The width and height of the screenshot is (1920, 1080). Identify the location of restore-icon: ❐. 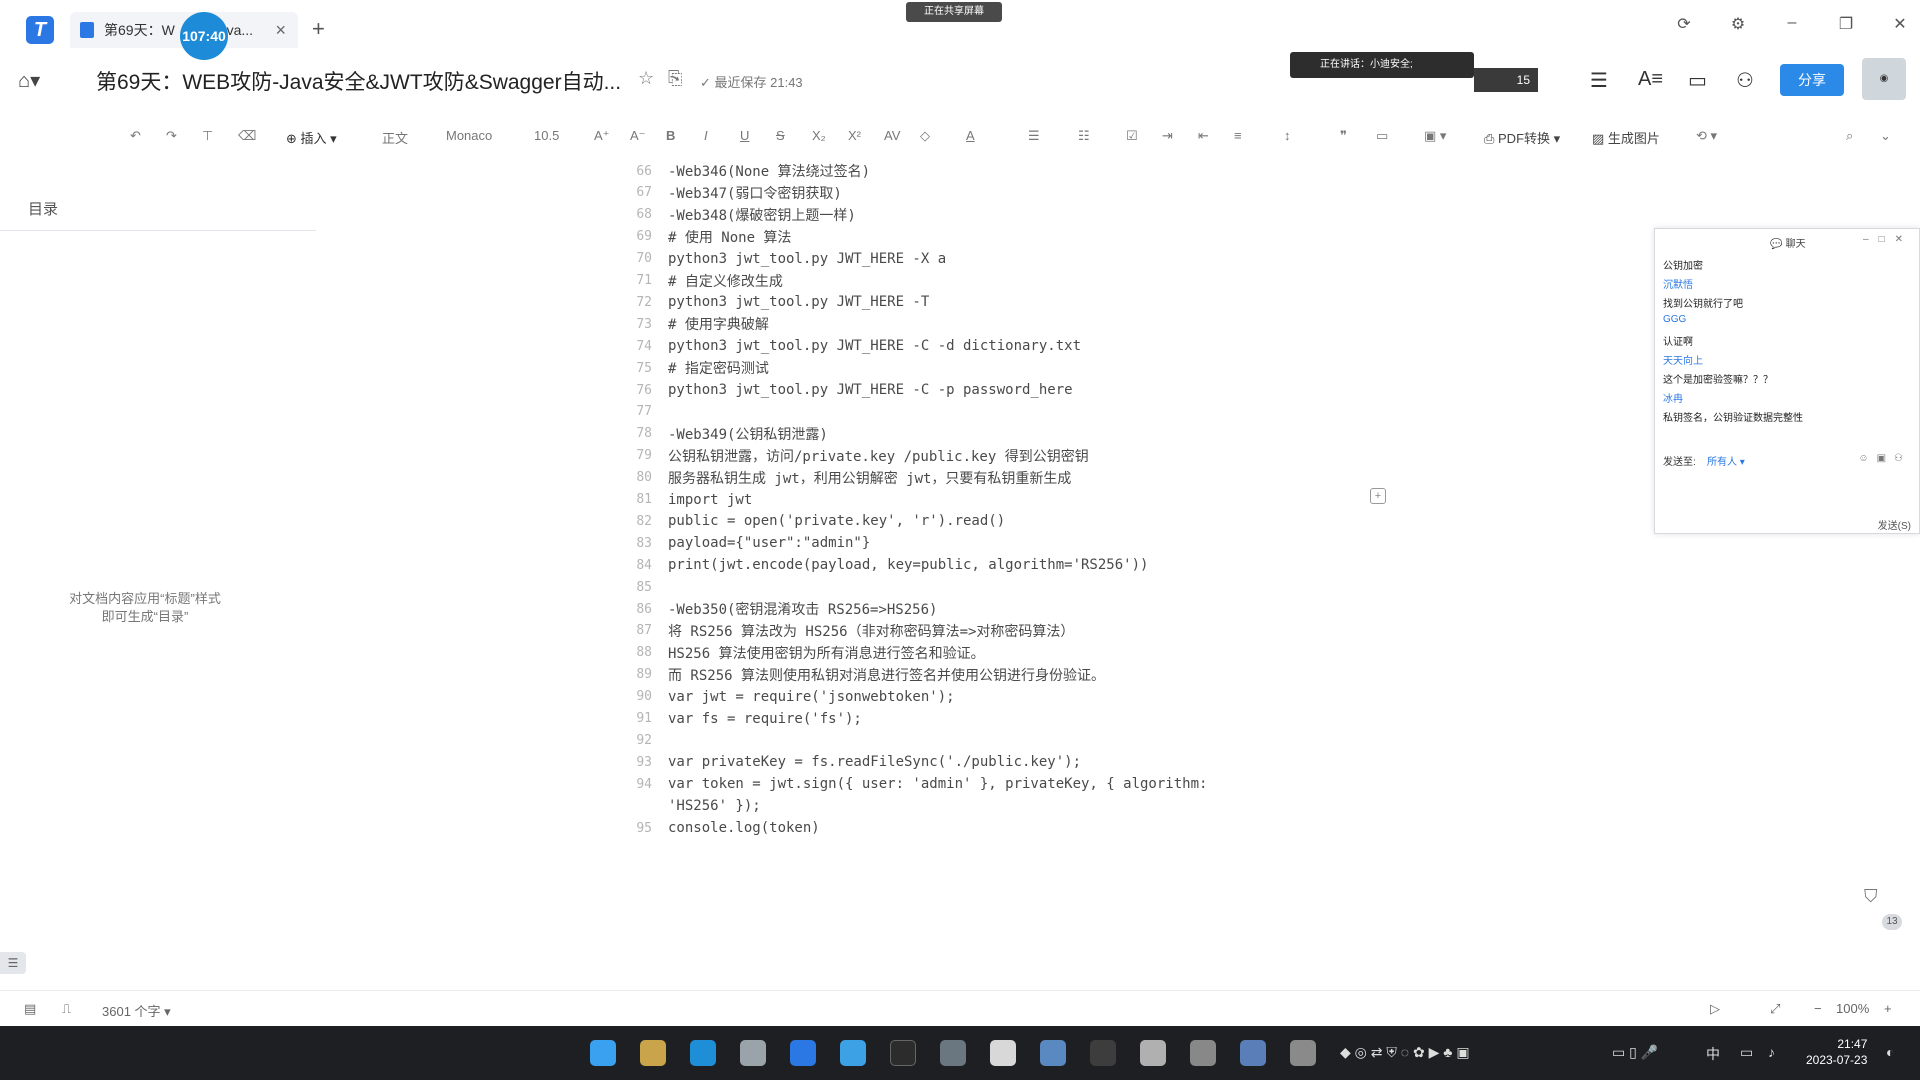
(1846, 24).